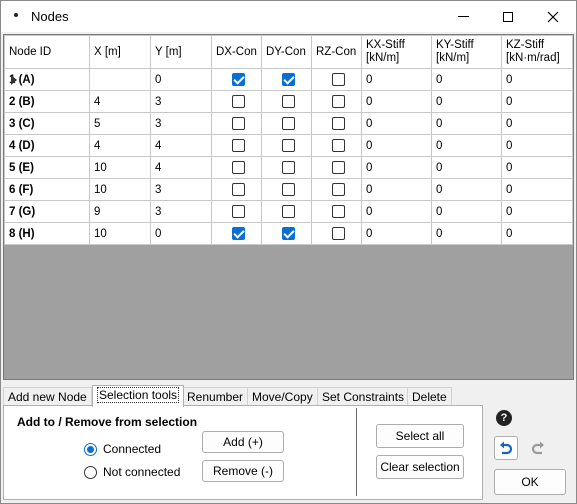 The image size is (577, 504). What do you see at coordinates (47, 211) in the screenshot?
I see `node-id-cell: 7 (G)` at bounding box center [47, 211].